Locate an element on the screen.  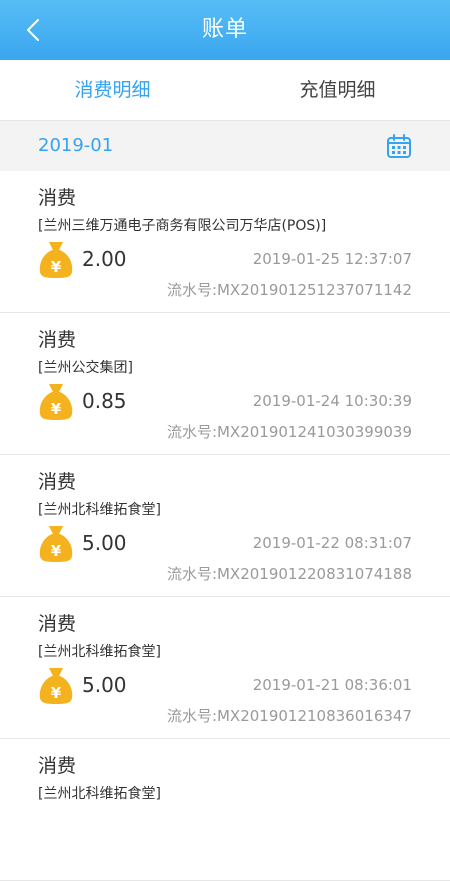
serial-number: 流水号:MX201901210836016347 is located at coordinates (289, 716).